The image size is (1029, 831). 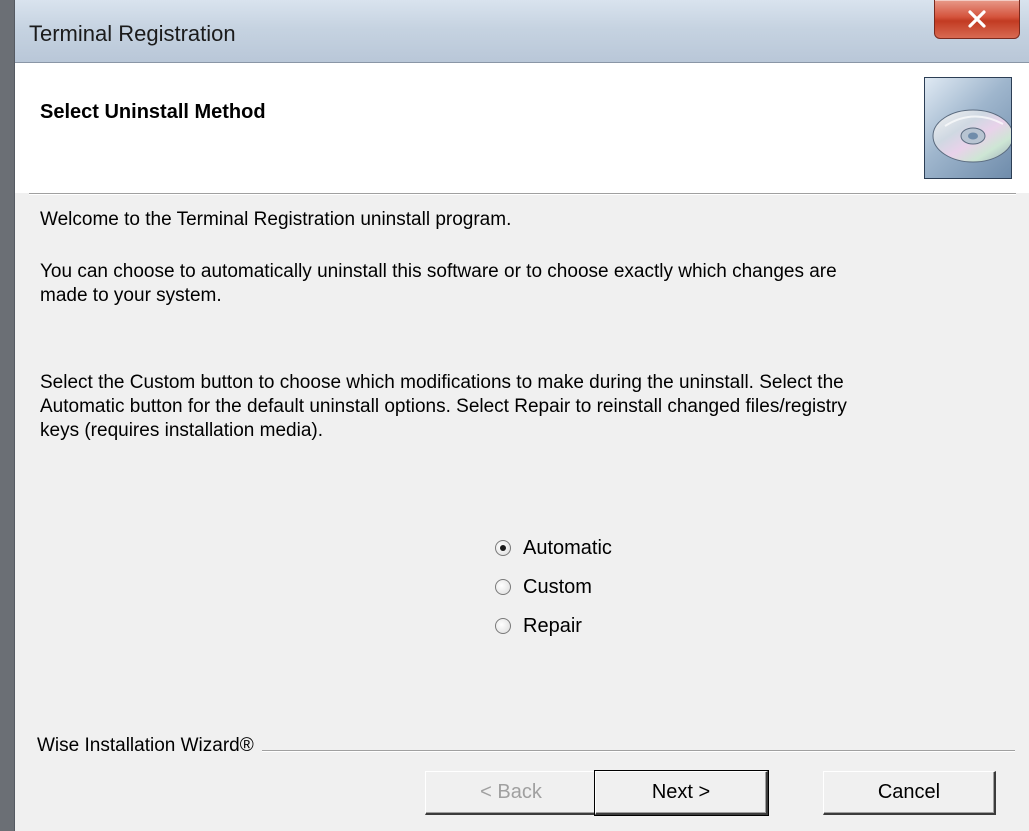 What do you see at coordinates (131, 295) in the screenshot?
I see `intro-text-line-2: made to your system.` at bounding box center [131, 295].